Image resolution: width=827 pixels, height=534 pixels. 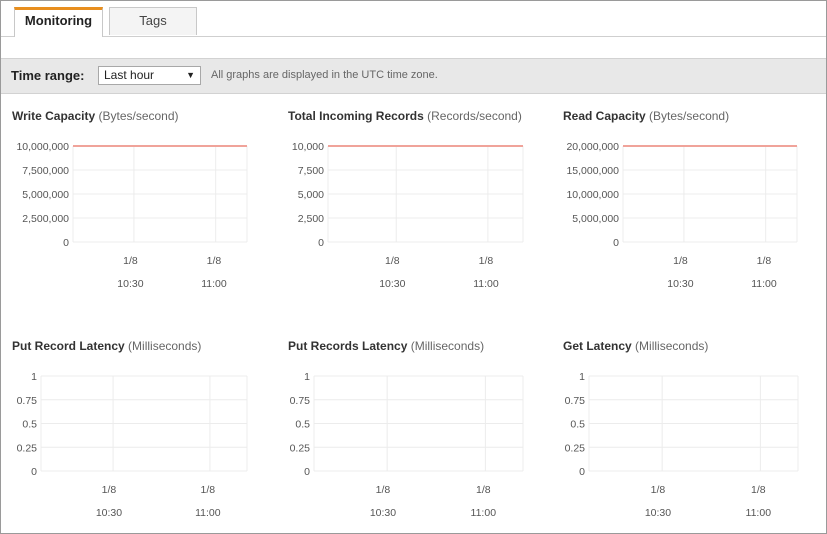 What do you see at coordinates (45, 171) in the screenshot?
I see `y-tick-label: 7,500,000` at bounding box center [45, 171].